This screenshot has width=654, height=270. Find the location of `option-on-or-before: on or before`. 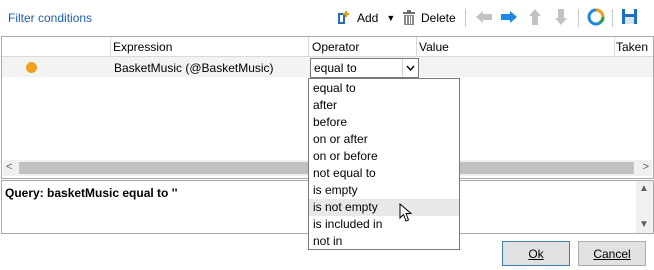

option-on-or-before: on or before is located at coordinates (384, 156).